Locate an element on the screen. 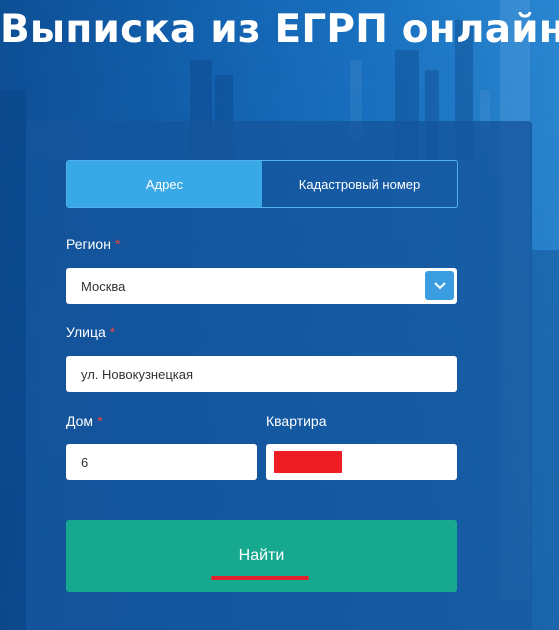 The image size is (559, 630). search-button: Найти is located at coordinates (261, 556).